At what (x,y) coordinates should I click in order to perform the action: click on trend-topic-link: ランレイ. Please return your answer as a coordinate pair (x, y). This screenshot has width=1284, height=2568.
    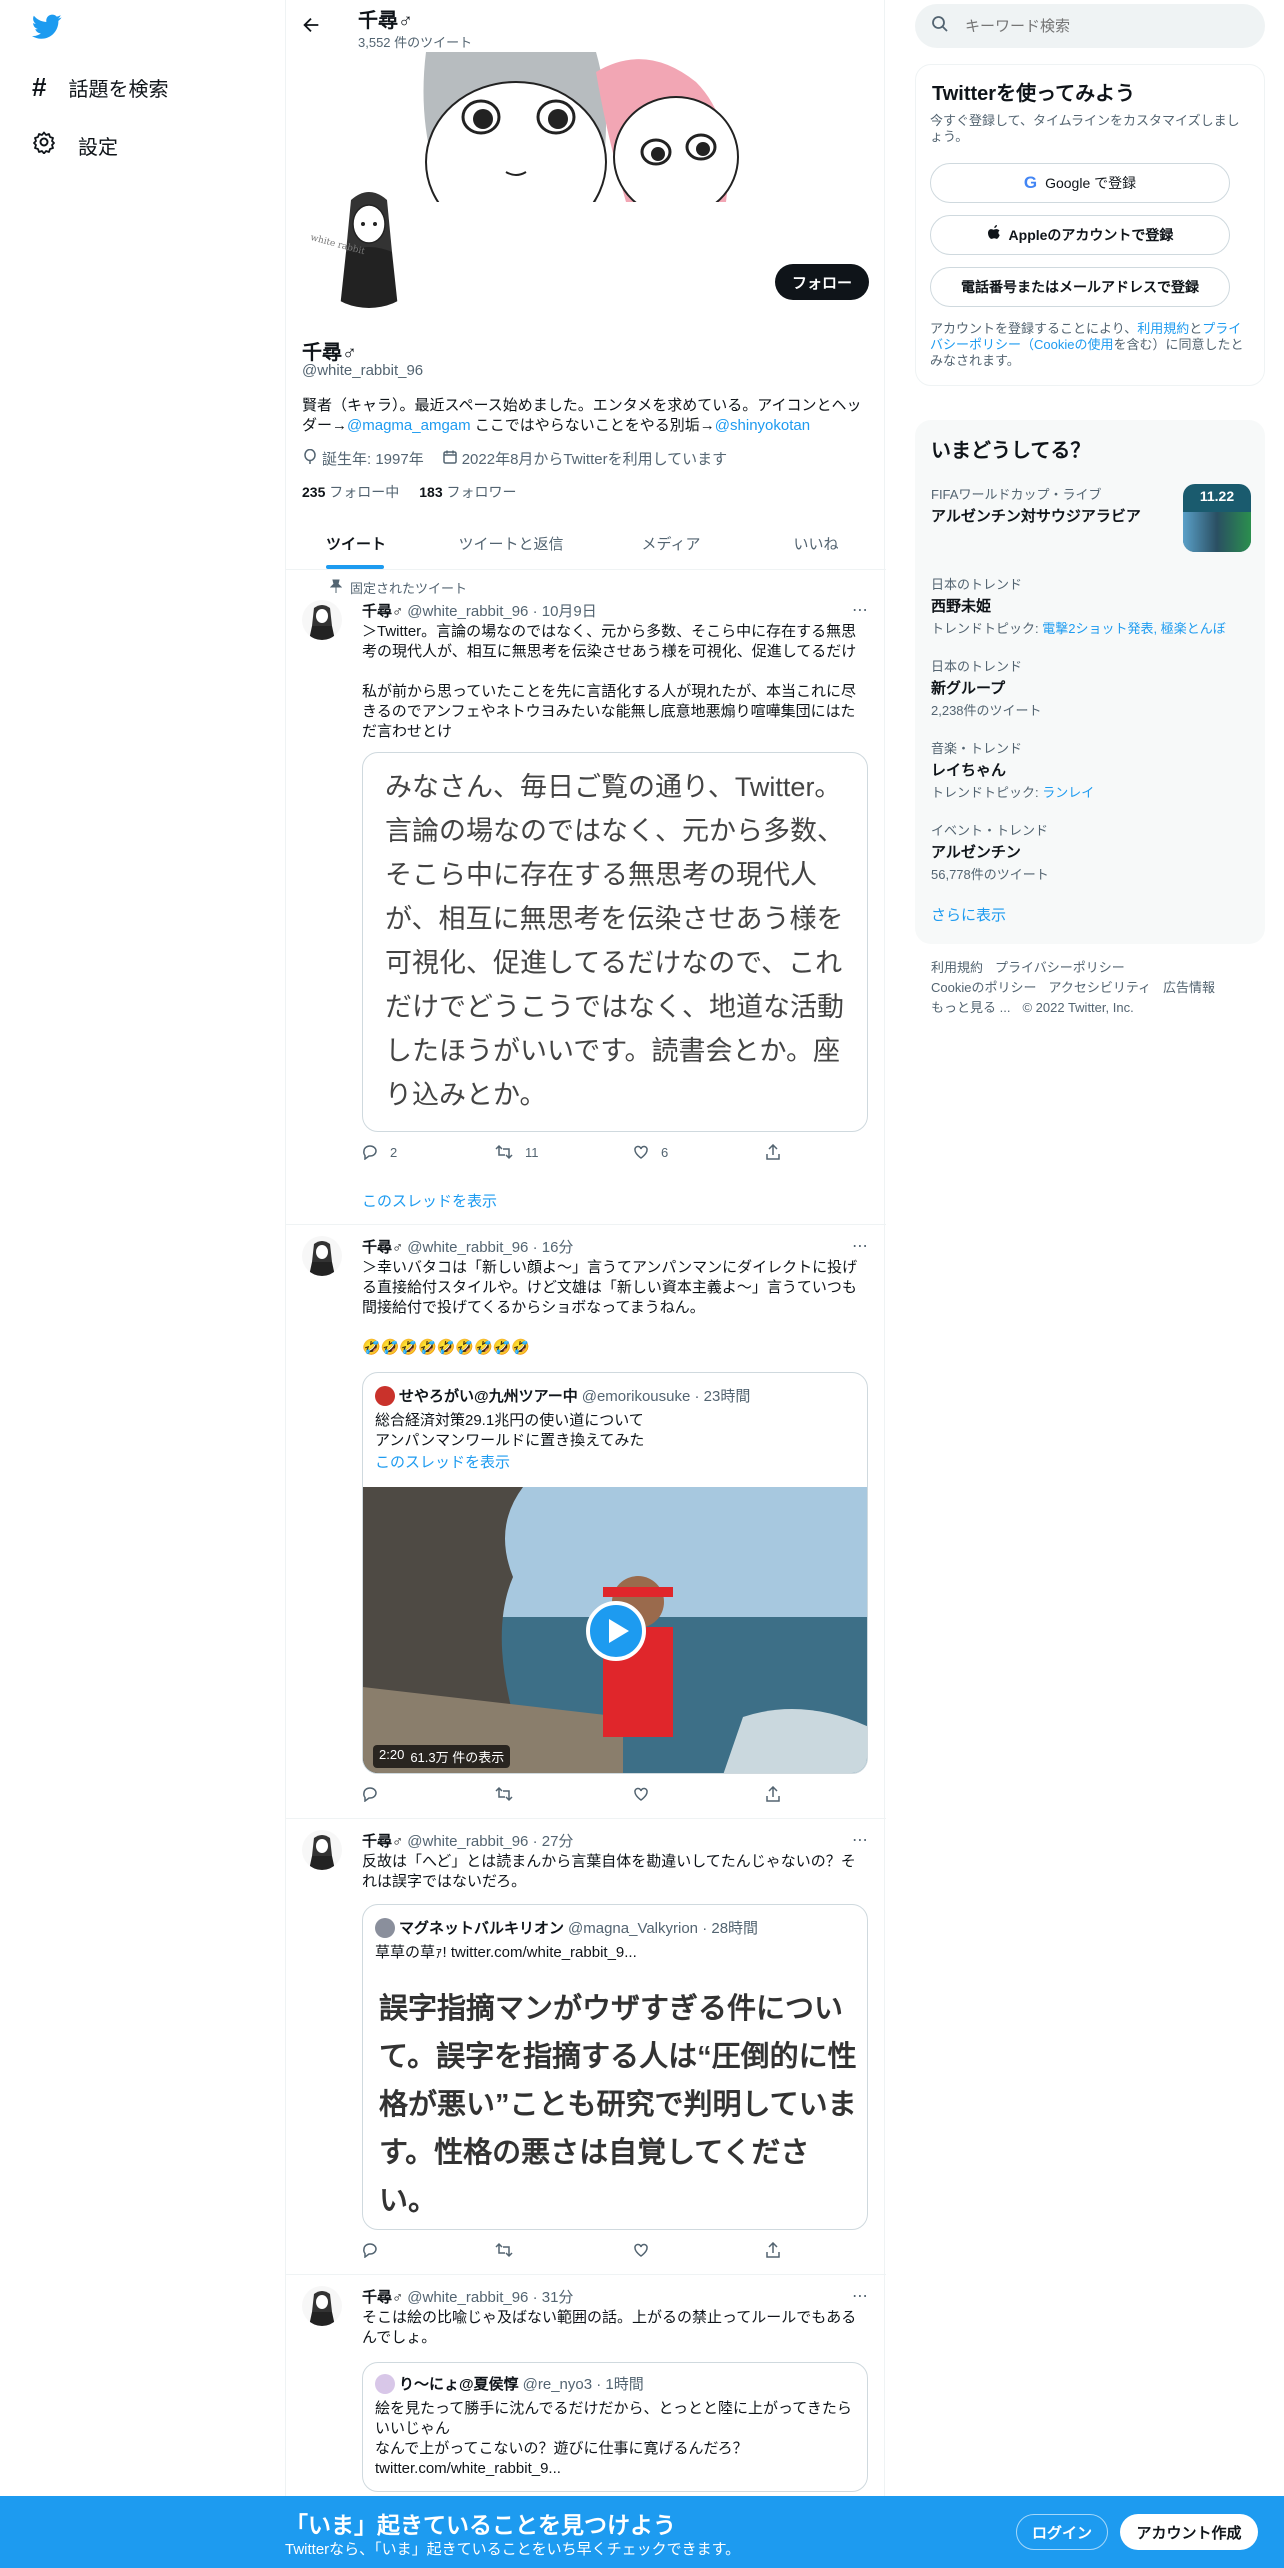
    Looking at the image, I should click on (1068, 792).